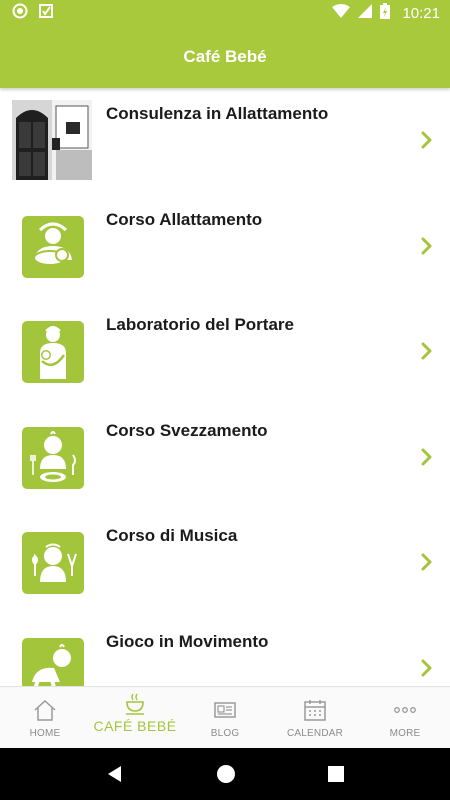 This screenshot has height=800, width=450. I want to click on list-item-title: Consulenza in Allattamento, so click(217, 113).